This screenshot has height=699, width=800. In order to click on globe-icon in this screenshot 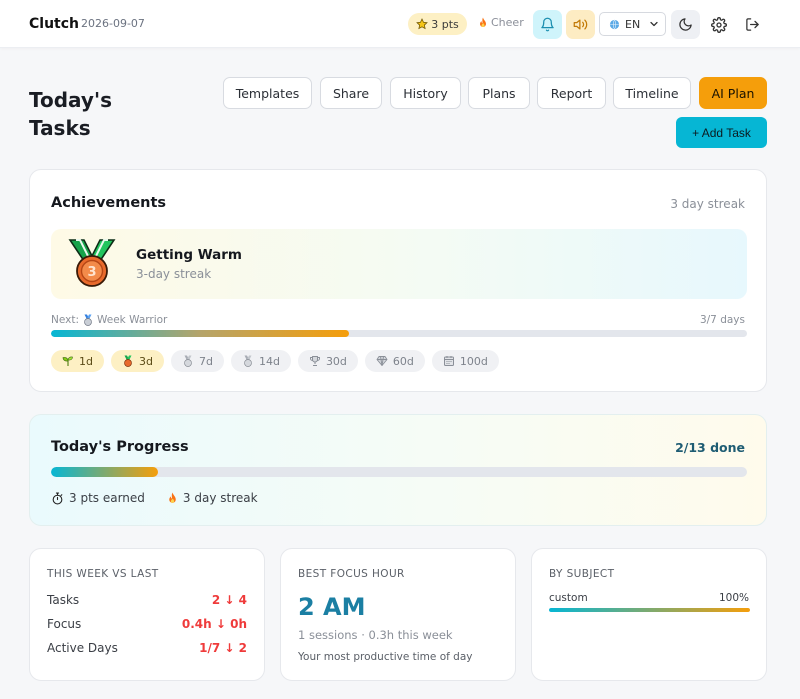, I will do `click(614, 24)`.